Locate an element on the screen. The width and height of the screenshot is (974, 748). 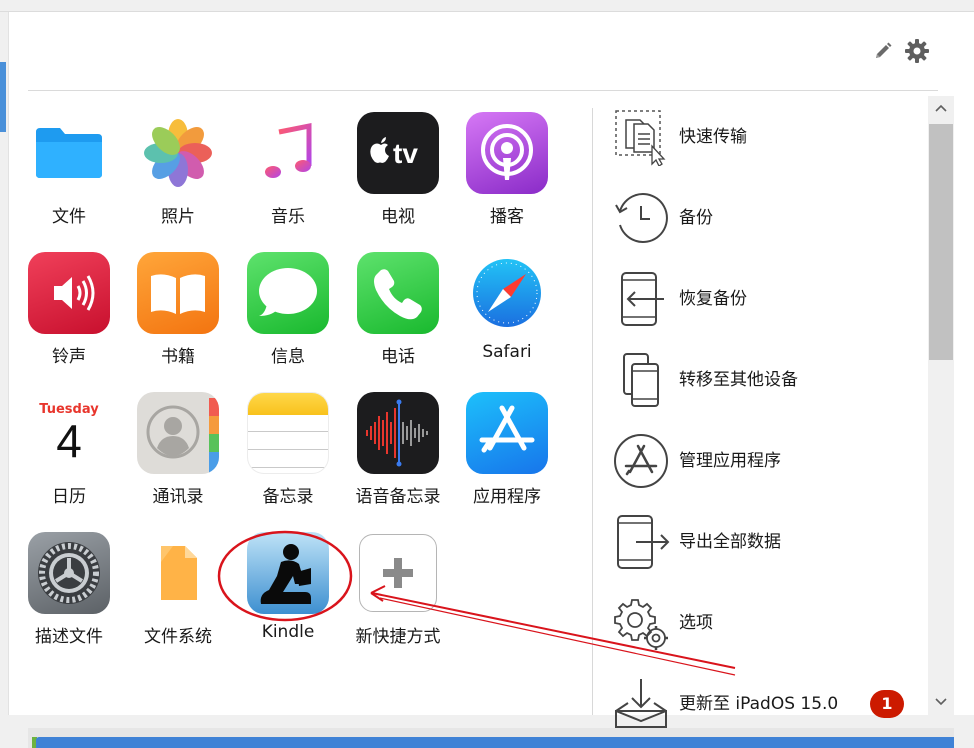
app-app-store: 应用程序 is located at coordinates (507, 457).